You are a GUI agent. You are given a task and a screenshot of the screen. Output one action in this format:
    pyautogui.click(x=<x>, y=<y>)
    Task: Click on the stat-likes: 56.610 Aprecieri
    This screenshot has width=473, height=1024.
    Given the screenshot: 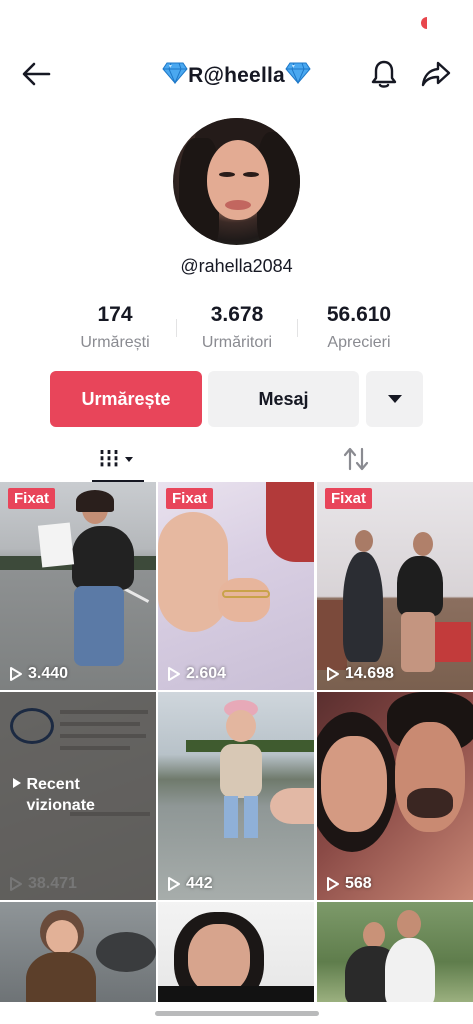 What is the action you would take?
    pyautogui.click(x=359, y=327)
    